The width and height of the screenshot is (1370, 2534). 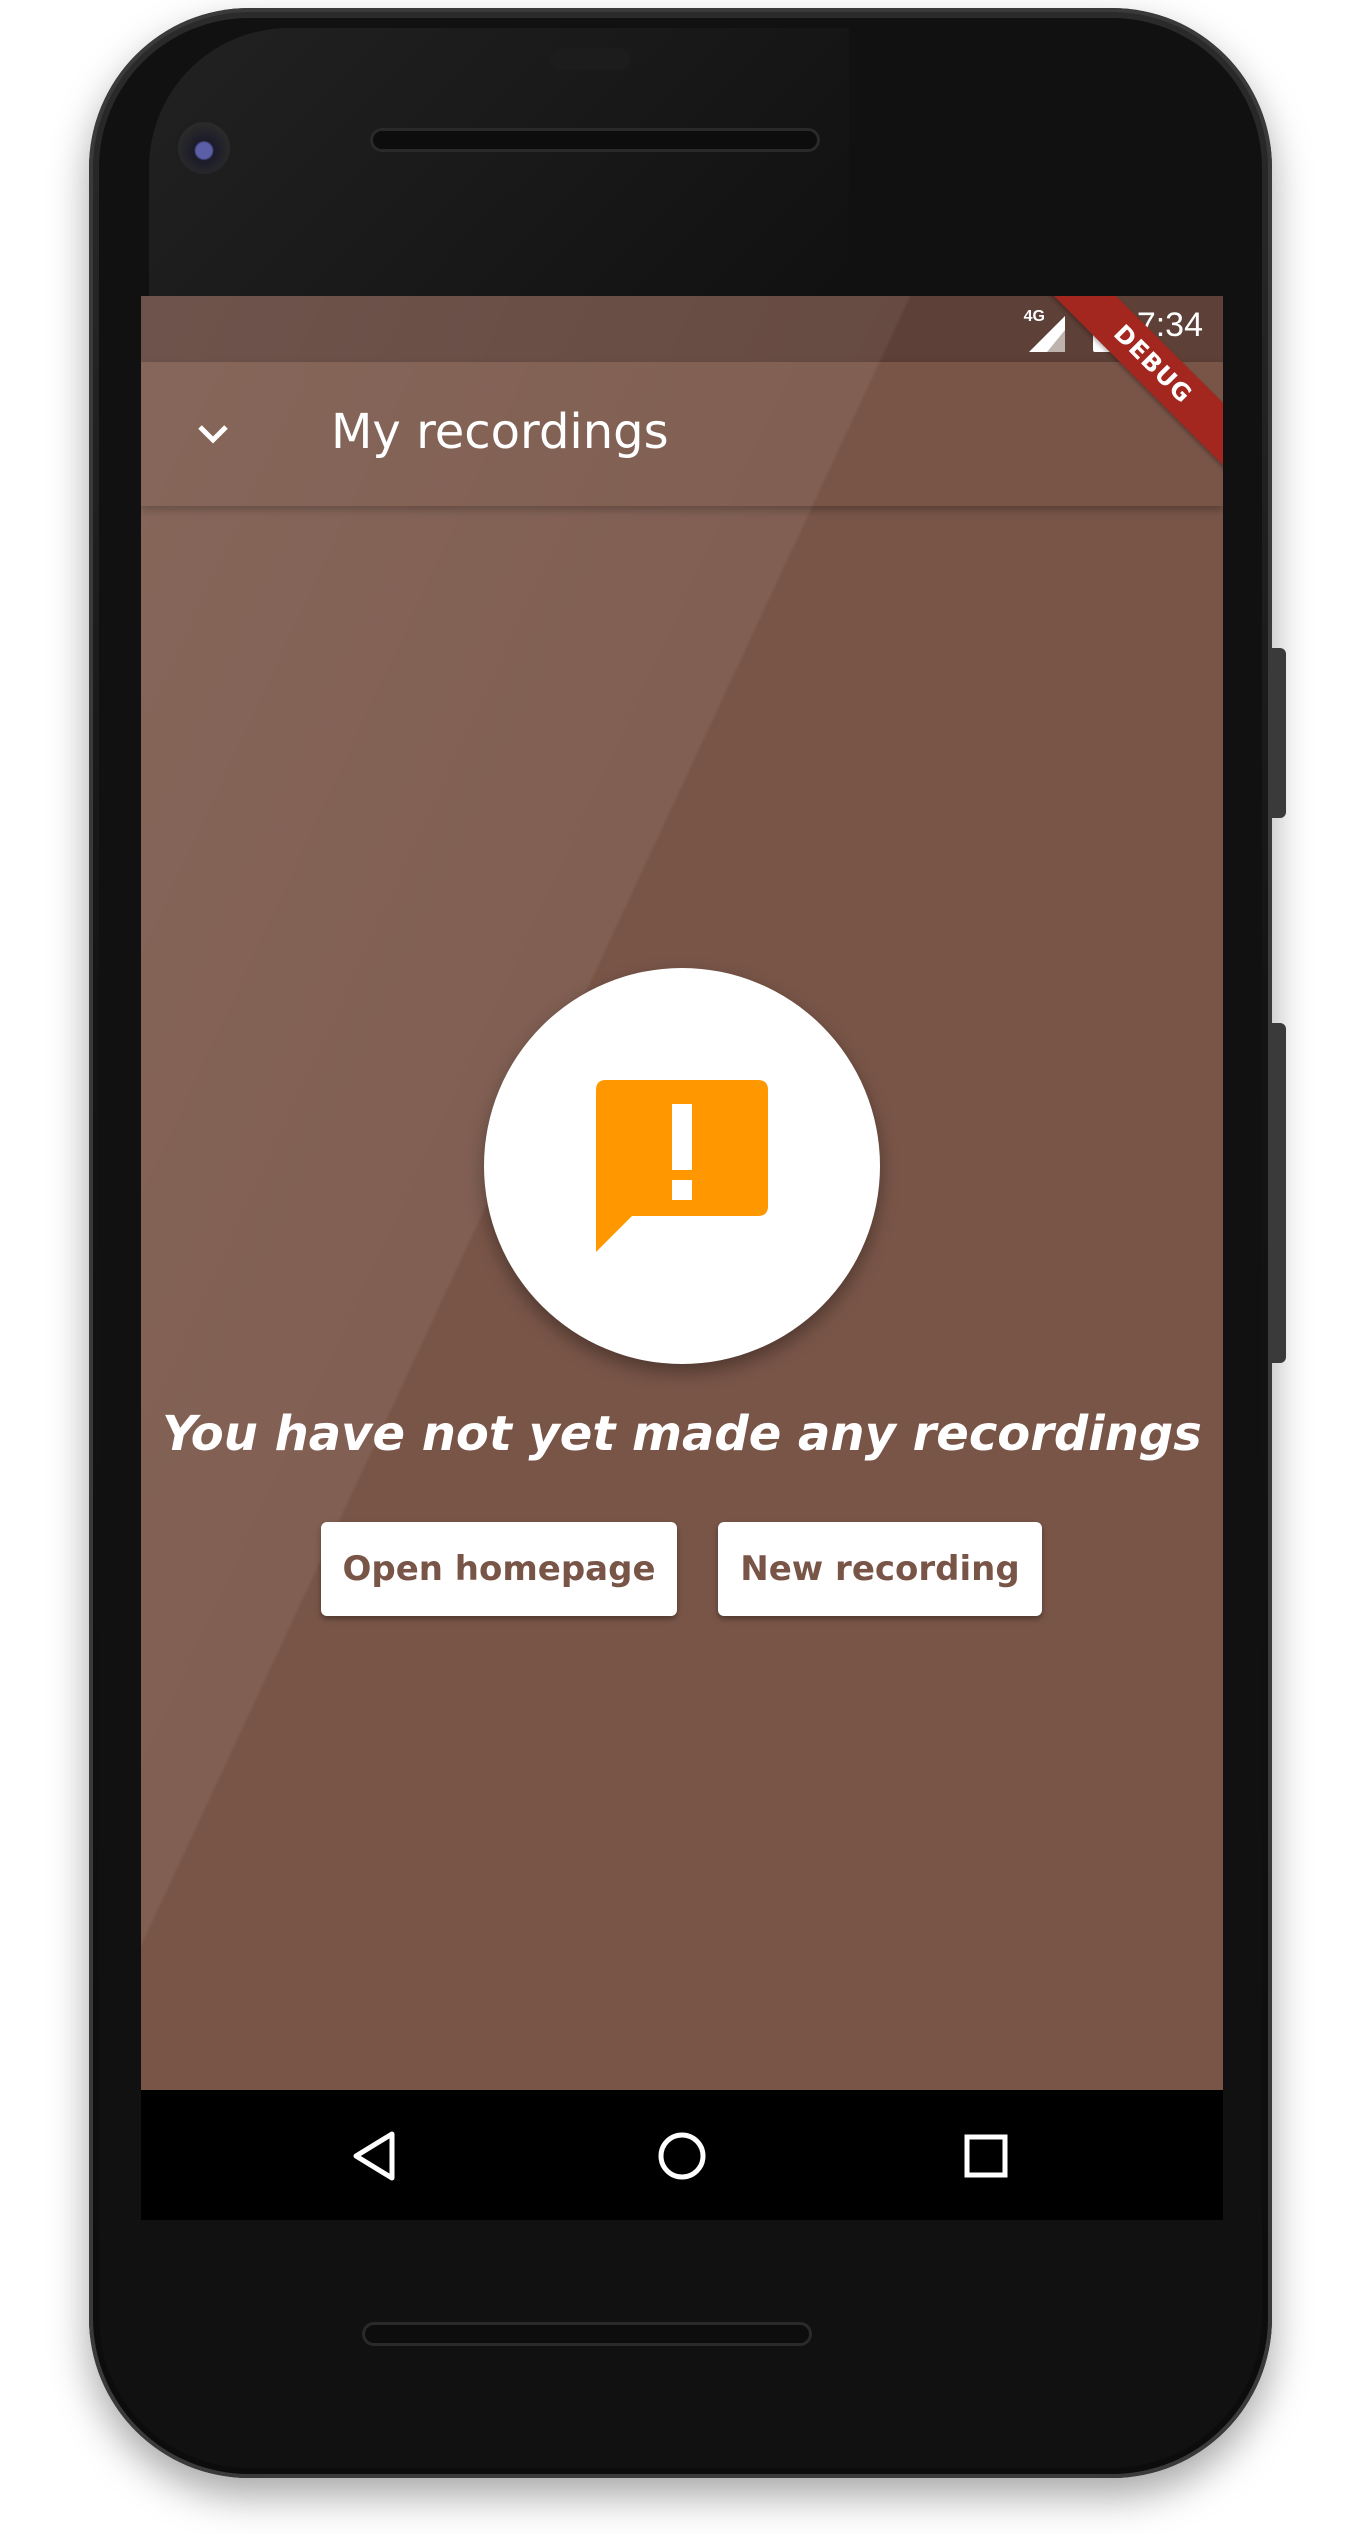 I want to click on nav-recents-icon, so click(x=986, y=2156).